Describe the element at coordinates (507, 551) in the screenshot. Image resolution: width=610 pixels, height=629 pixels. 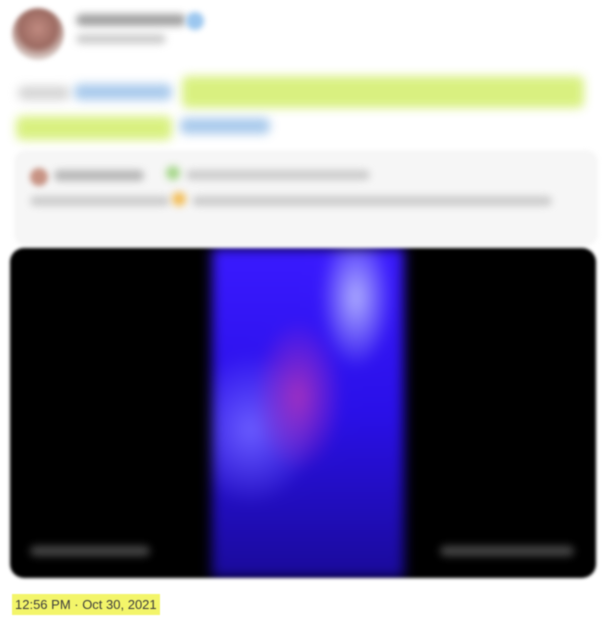
I see `video-controls-right` at that location.